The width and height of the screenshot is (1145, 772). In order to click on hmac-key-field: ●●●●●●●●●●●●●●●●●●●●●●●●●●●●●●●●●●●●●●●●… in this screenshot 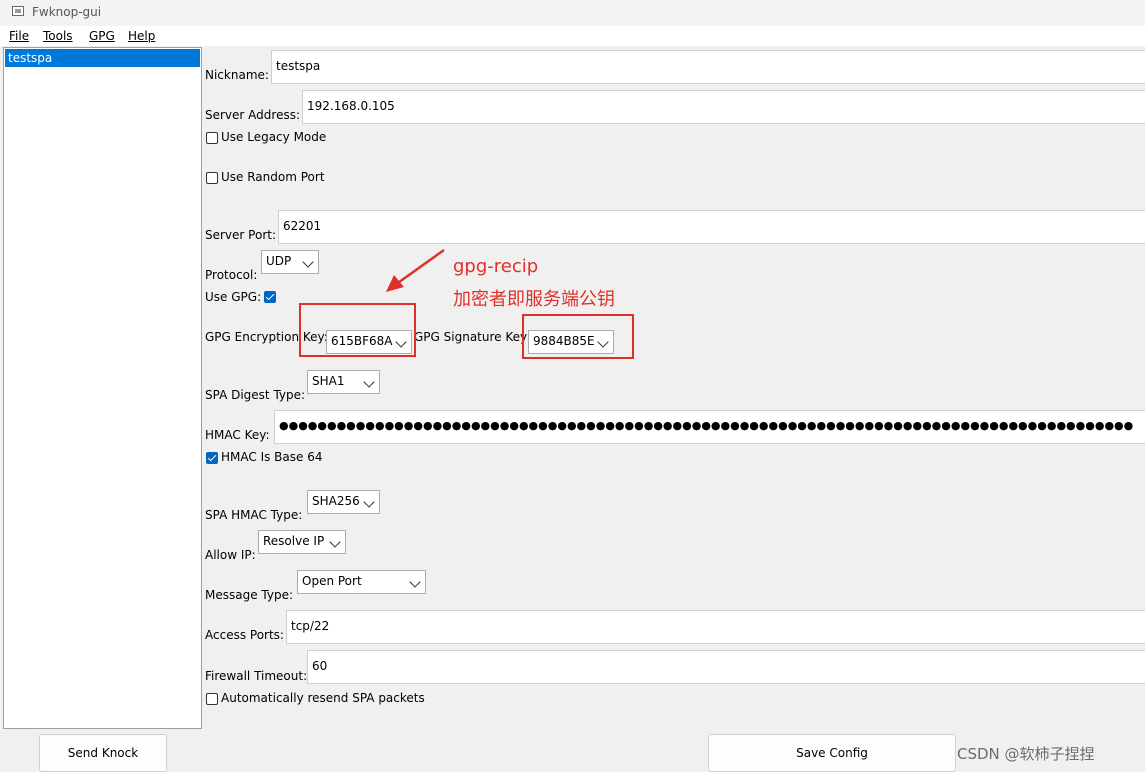, I will do `click(709, 427)`.